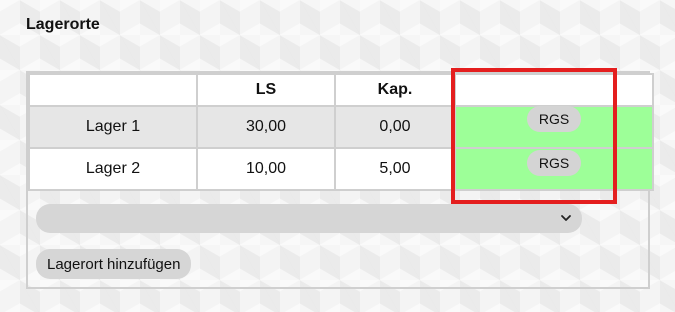 This screenshot has height=312, width=675. I want to click on chevron-down-icon, so click(566, 218).